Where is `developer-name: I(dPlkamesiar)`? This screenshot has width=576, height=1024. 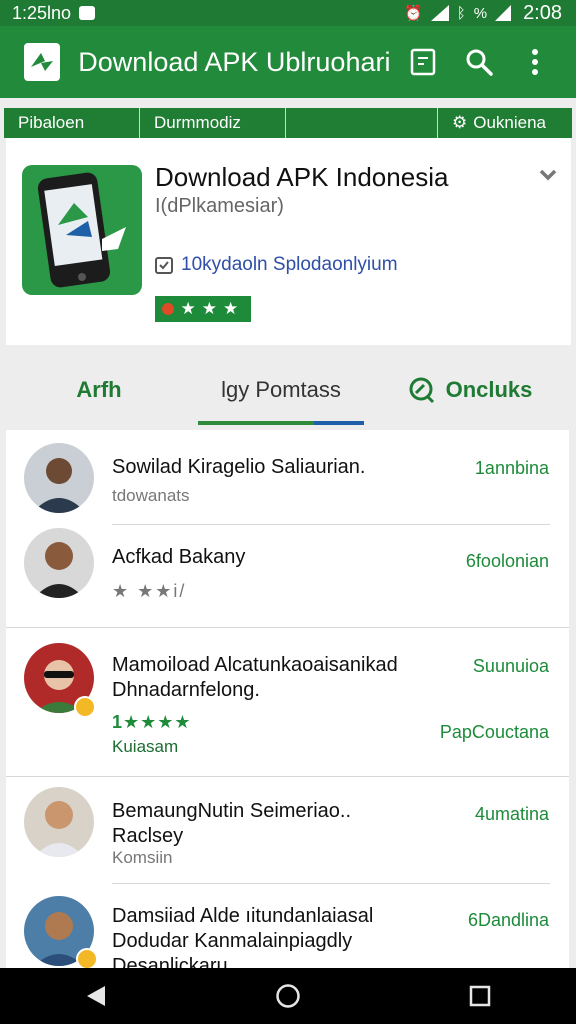
developer-name: I(dPlkamesiar) is located at coordinates (219, 206).